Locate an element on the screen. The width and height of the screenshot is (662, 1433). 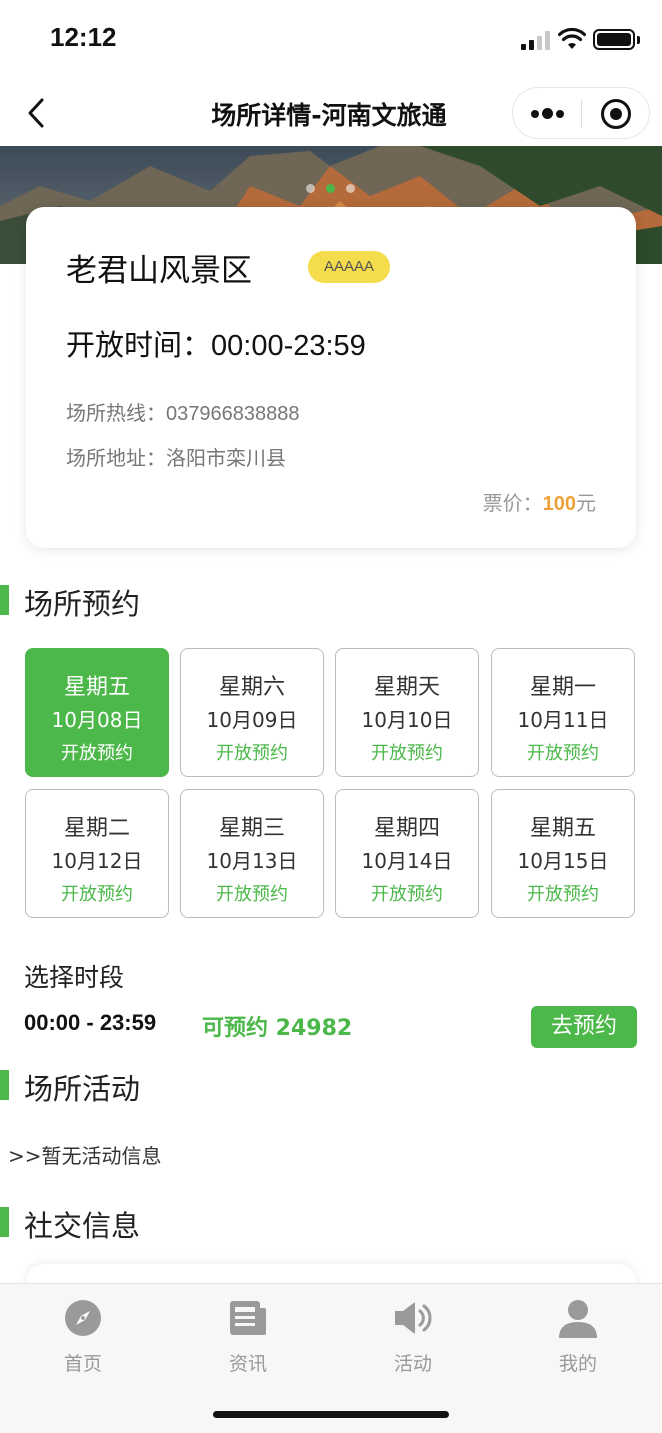
date-label: 10月09日 is located at coordinates (252, 720).